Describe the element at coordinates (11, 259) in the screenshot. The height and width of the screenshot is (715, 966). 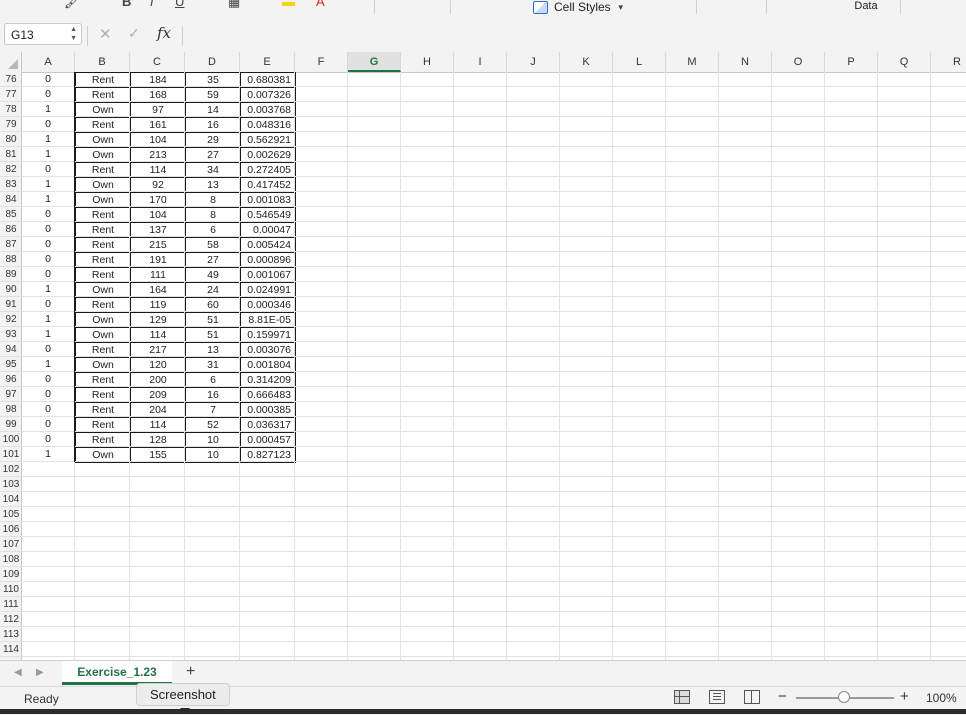
I see `row-header: 88` at that location.